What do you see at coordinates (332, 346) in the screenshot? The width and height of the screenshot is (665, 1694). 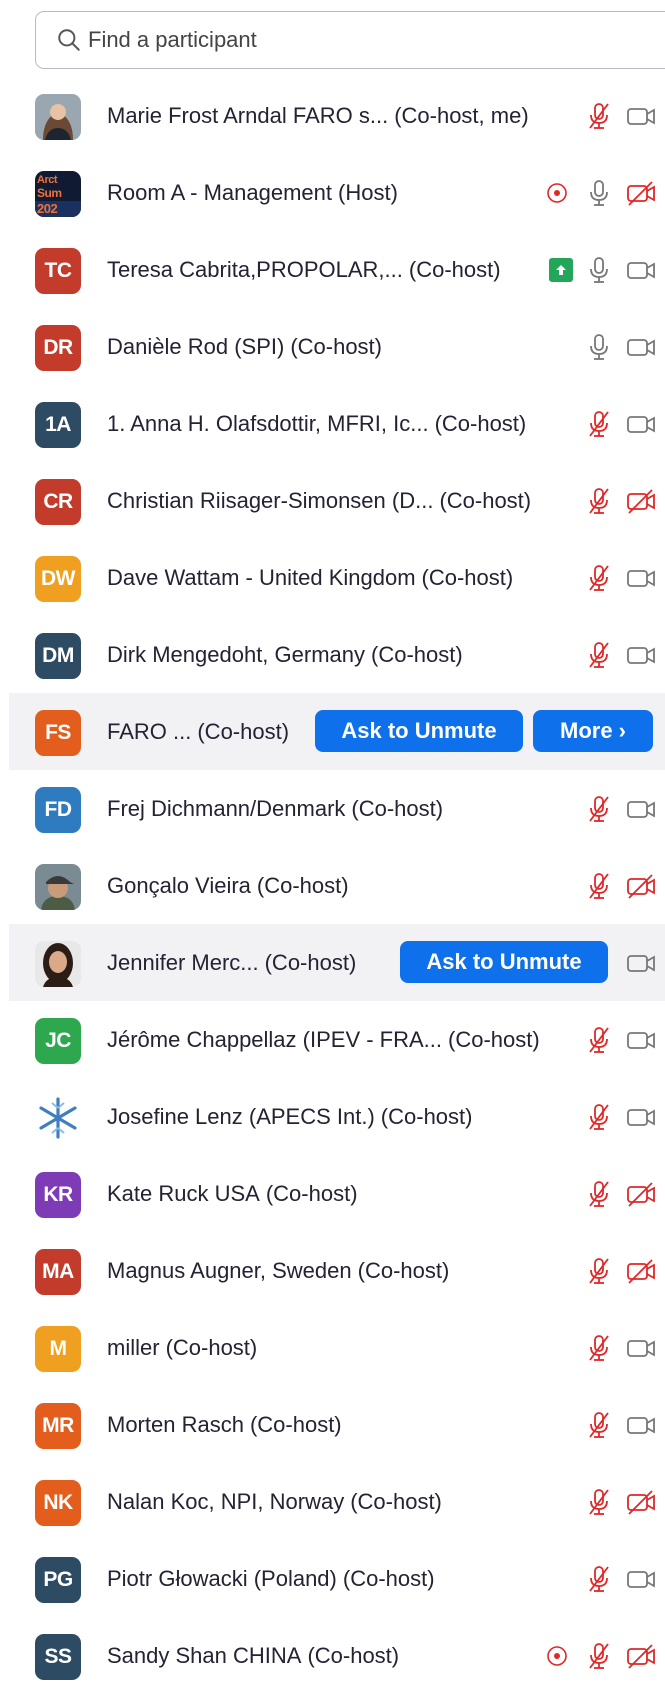 I see `participant-row: DR Danièle Rod (SPI) (Co-host)` at bounding box center [332, 346].